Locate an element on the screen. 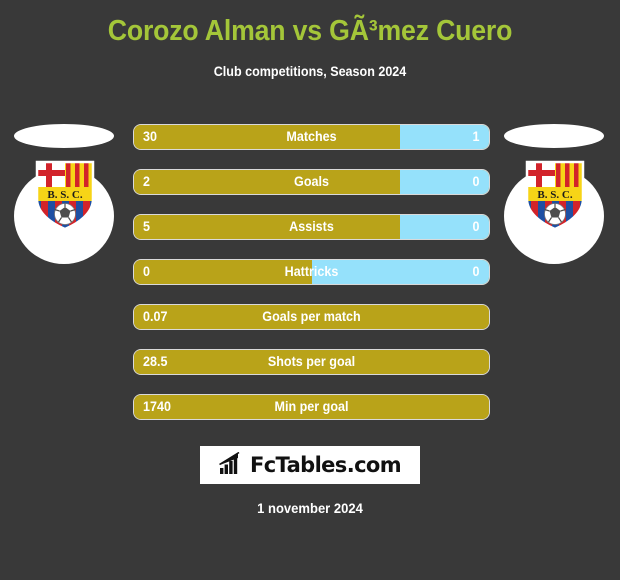  stat-row: 28.5 Shots per goal is located at coordinates (311, 362).